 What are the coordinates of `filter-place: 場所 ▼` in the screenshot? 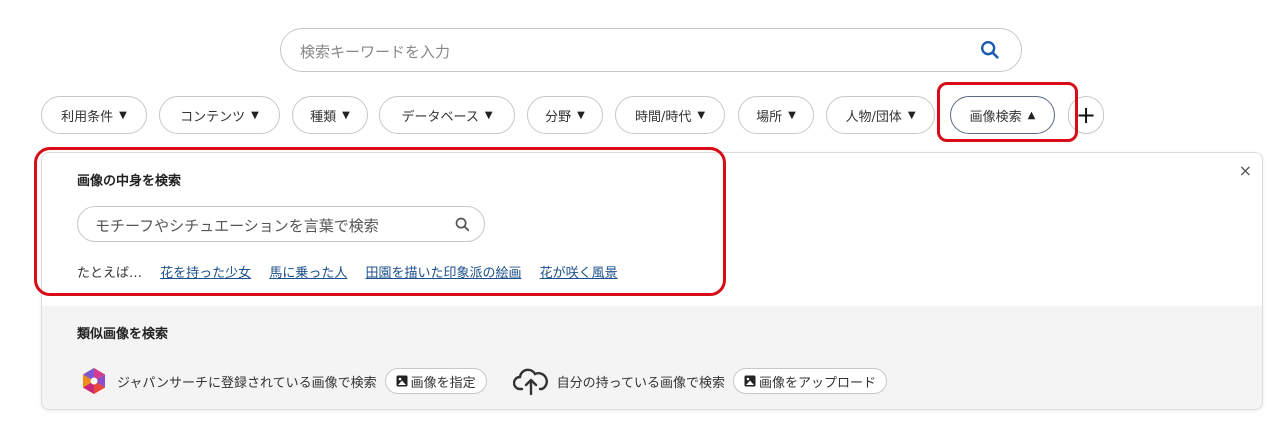 It's located at (776, 115).